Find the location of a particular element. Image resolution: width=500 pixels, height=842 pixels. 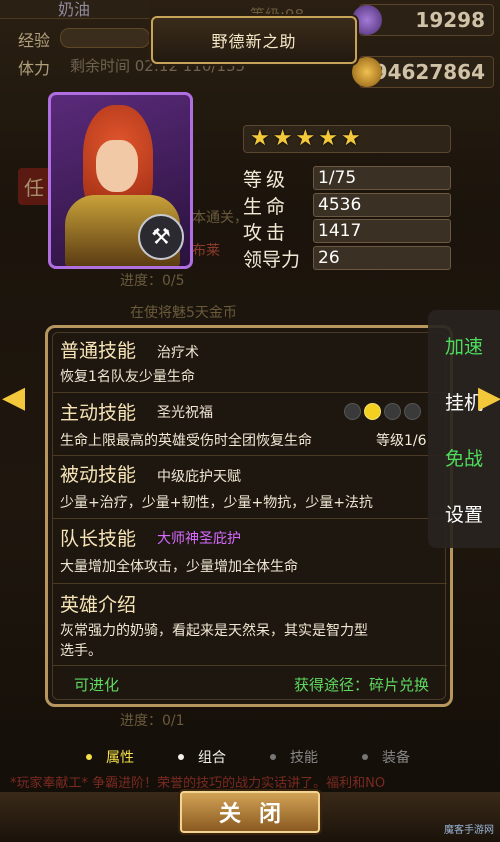

hud-name-label: 奶油 is located at coordinates (74, 9).